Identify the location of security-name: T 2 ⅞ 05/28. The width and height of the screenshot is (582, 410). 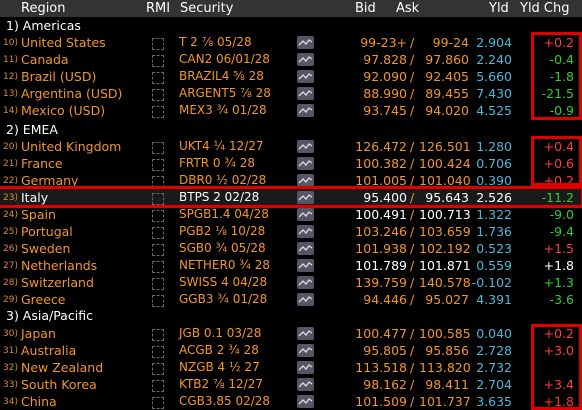
(215, 42).